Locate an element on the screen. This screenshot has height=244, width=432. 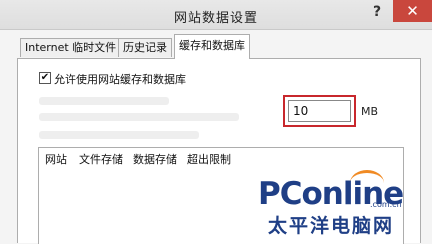
allow-cache-label: 允许使用网站缓存和数据库 is located at coordinates (120, 79).